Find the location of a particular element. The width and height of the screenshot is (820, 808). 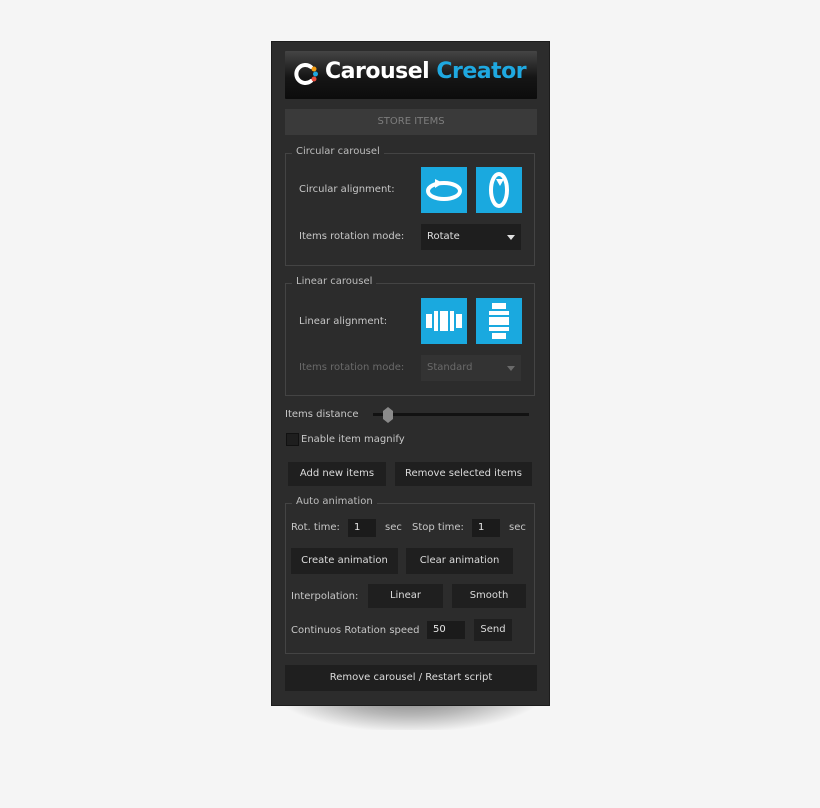

interpolation-smooth-button: Smooth is located at coordinates (489, 596).